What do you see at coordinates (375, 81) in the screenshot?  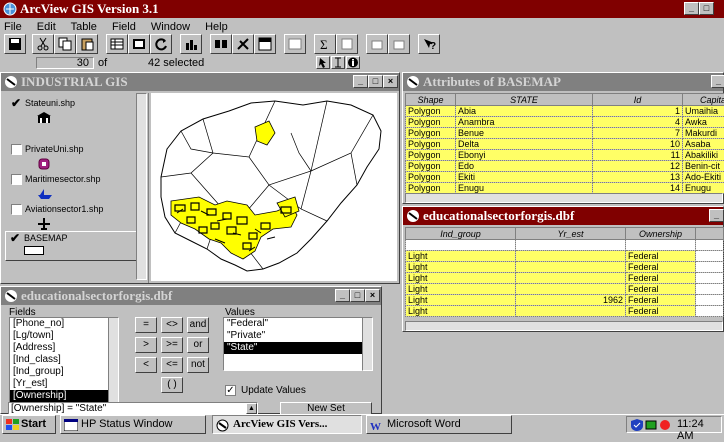 I see `view-maximize-button: □` at bounding box center [375, 81].